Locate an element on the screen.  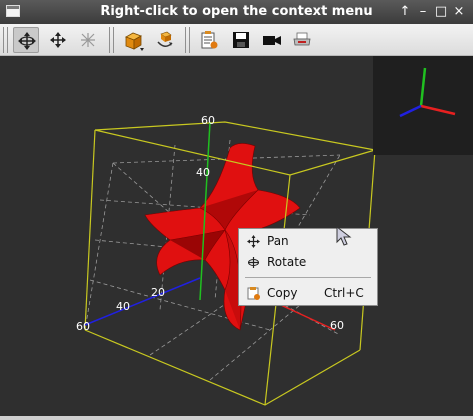
options-button is located at coordinates (209, 40).